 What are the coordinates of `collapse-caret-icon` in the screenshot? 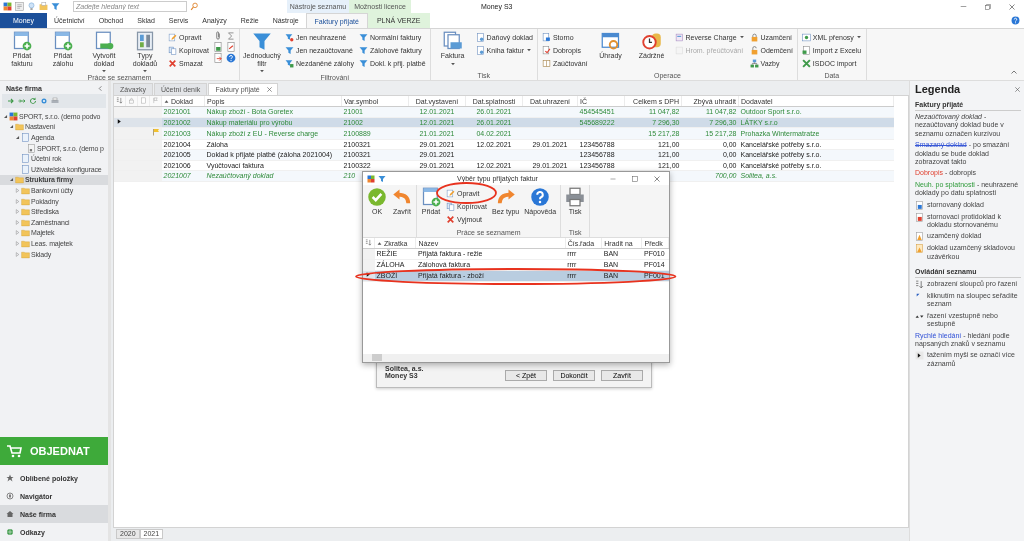 It's located at (1014, 72).